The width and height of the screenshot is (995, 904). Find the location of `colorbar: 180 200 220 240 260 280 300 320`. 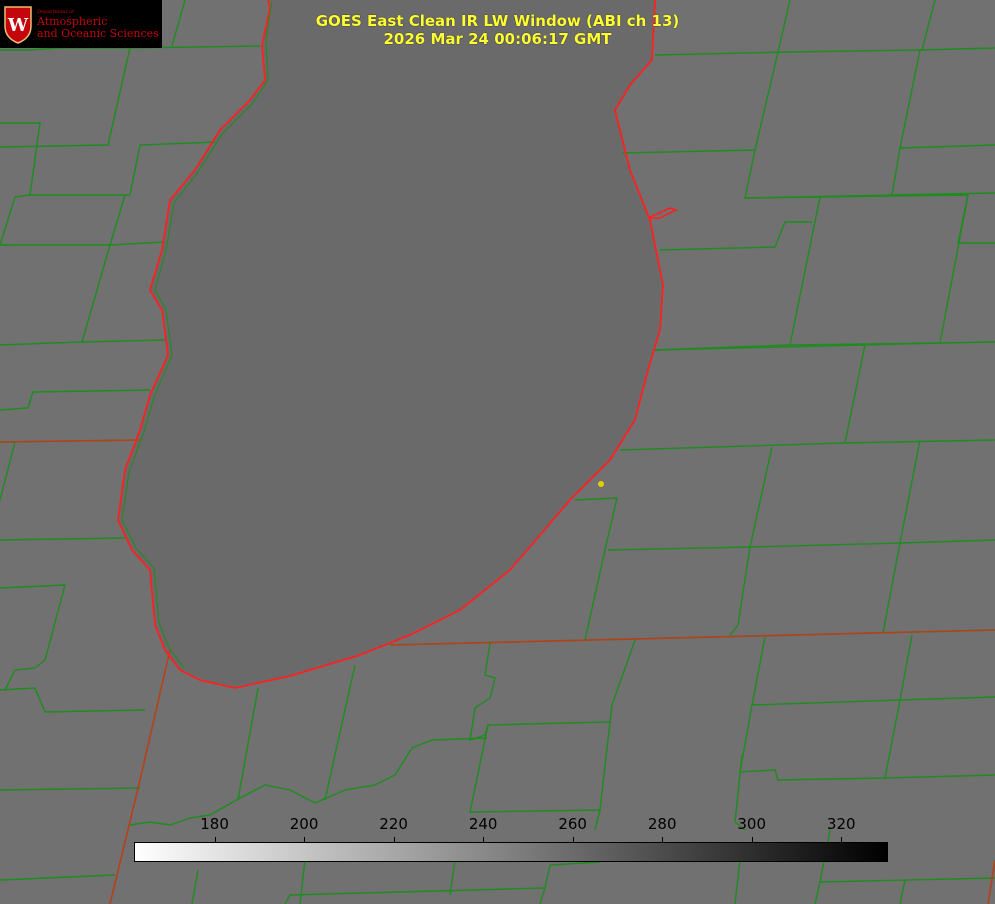

colorbar: 180 200 220 240 260 280 300 320 is located at coordinates (511, 837).